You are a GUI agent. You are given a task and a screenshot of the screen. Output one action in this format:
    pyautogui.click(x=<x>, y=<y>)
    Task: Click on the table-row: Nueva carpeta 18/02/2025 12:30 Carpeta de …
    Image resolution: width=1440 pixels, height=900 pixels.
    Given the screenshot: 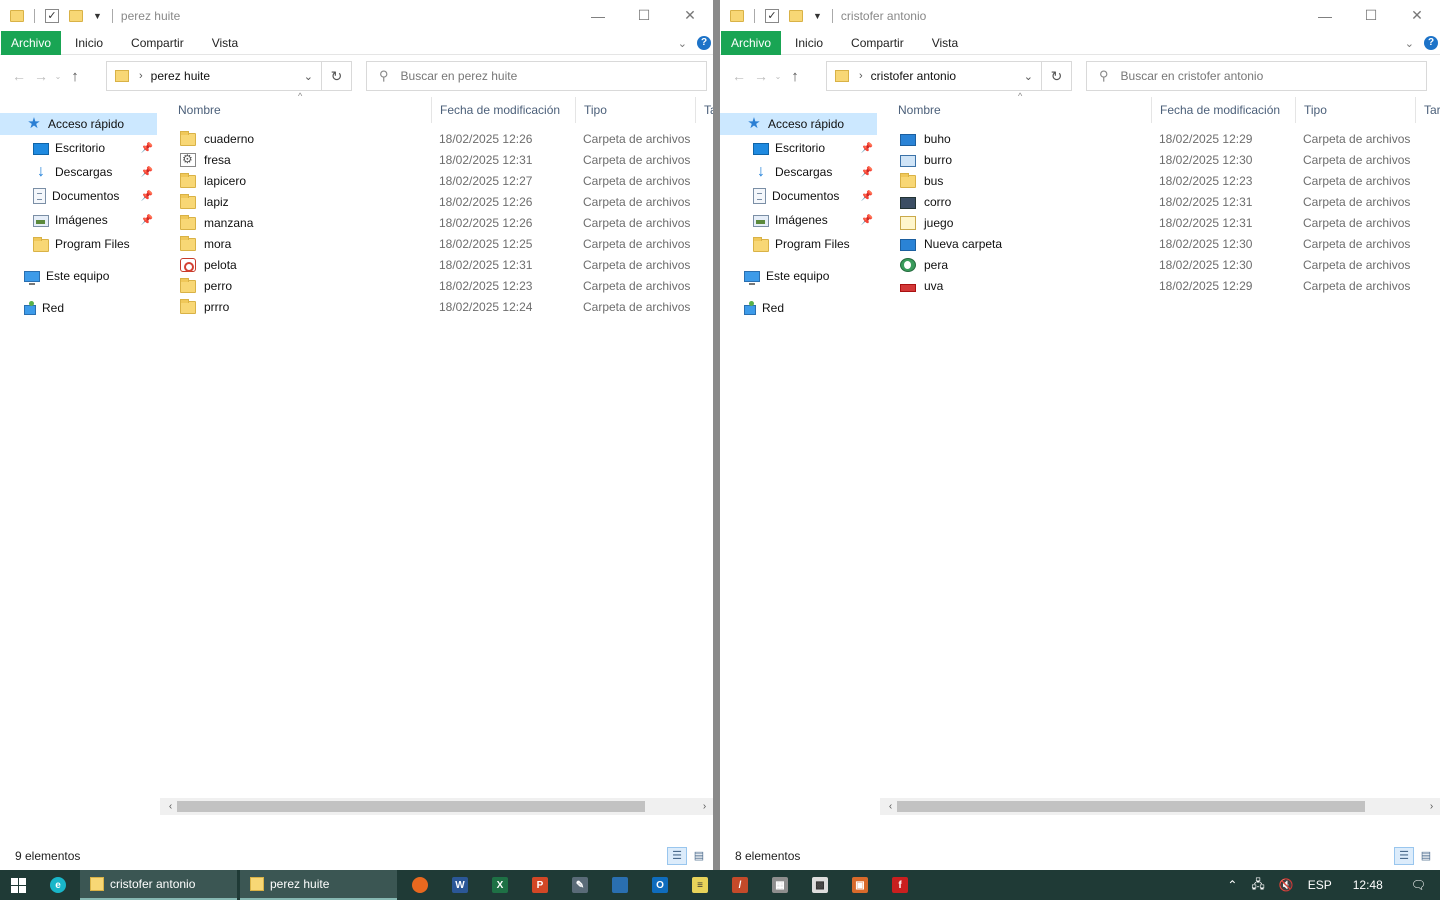 What is the action you would take?
    pyautogui.click(x=1165, y=243)
    